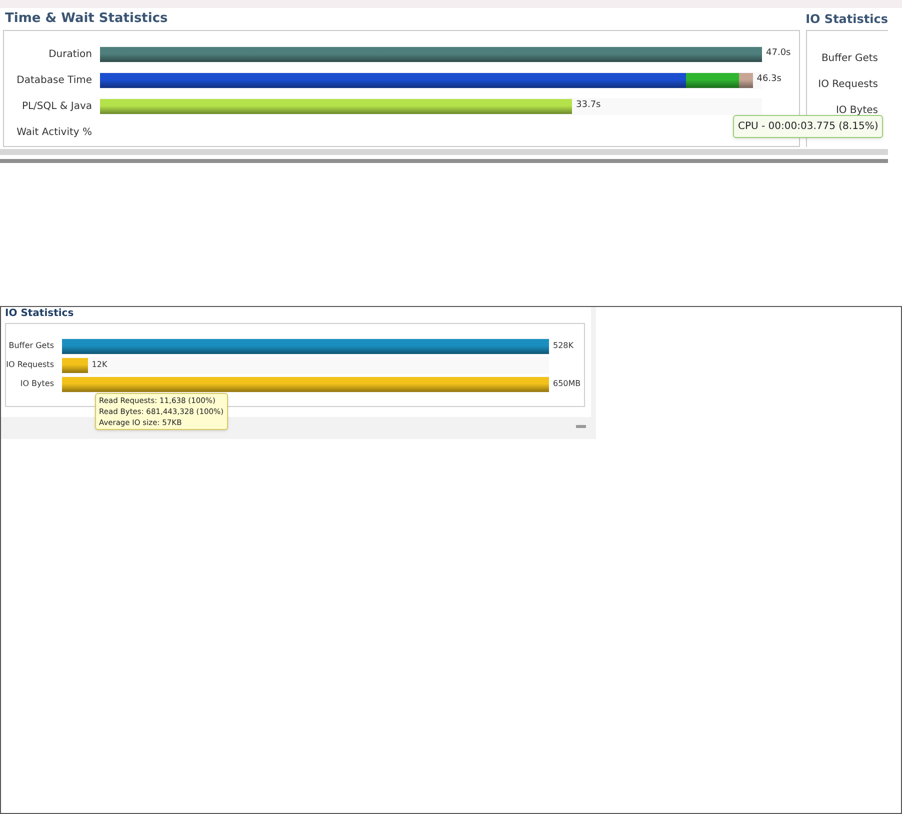  What do you see at coordinates (100, 364) in the screenshot?
I see `metric-value: 12K` at bounding box center [100, 364].